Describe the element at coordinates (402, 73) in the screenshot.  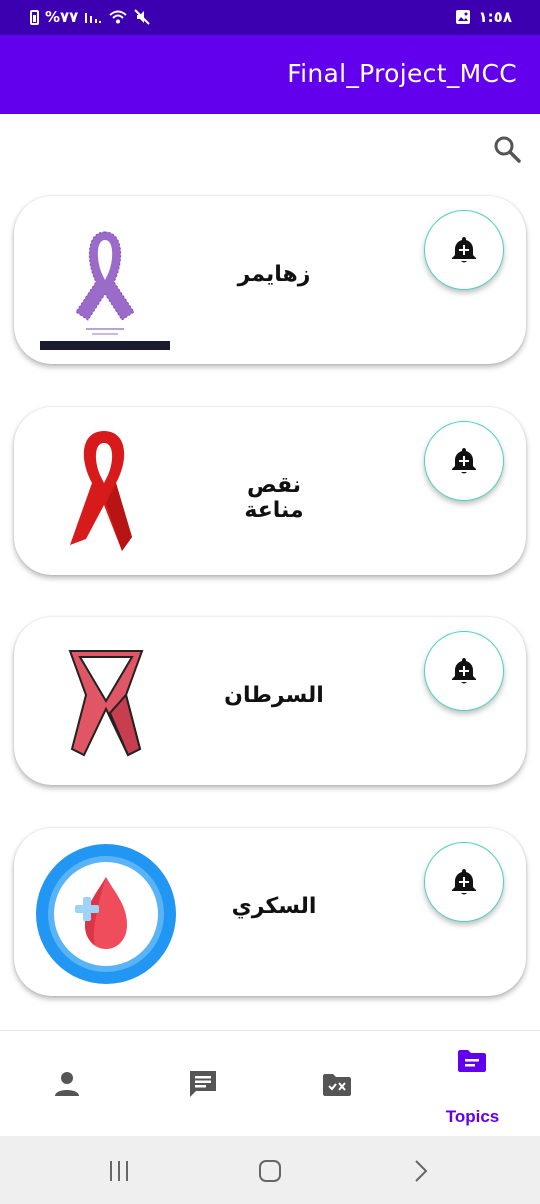
I see `app-title: Final_Project_MCC` at that location.